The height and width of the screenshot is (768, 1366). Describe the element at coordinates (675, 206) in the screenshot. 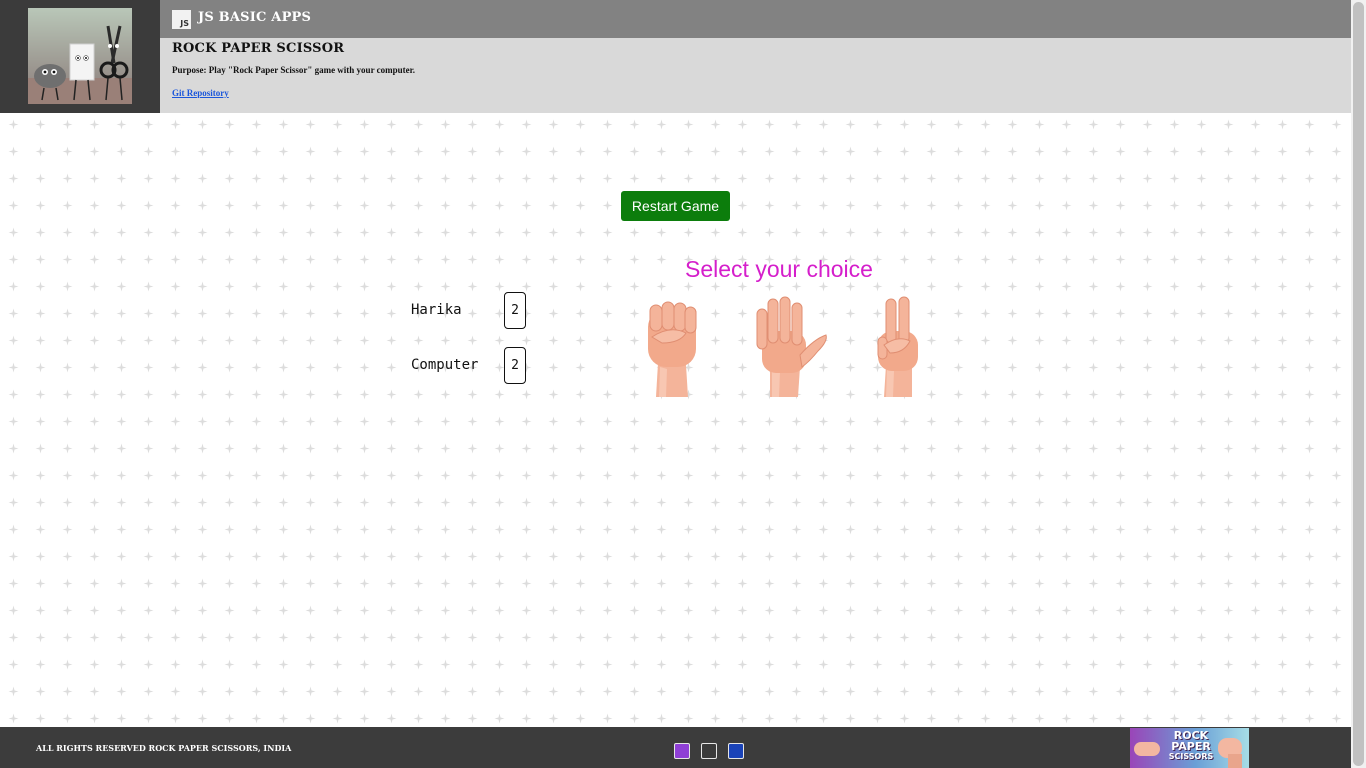

I see `restart-game-button: Restart Game` at that location.